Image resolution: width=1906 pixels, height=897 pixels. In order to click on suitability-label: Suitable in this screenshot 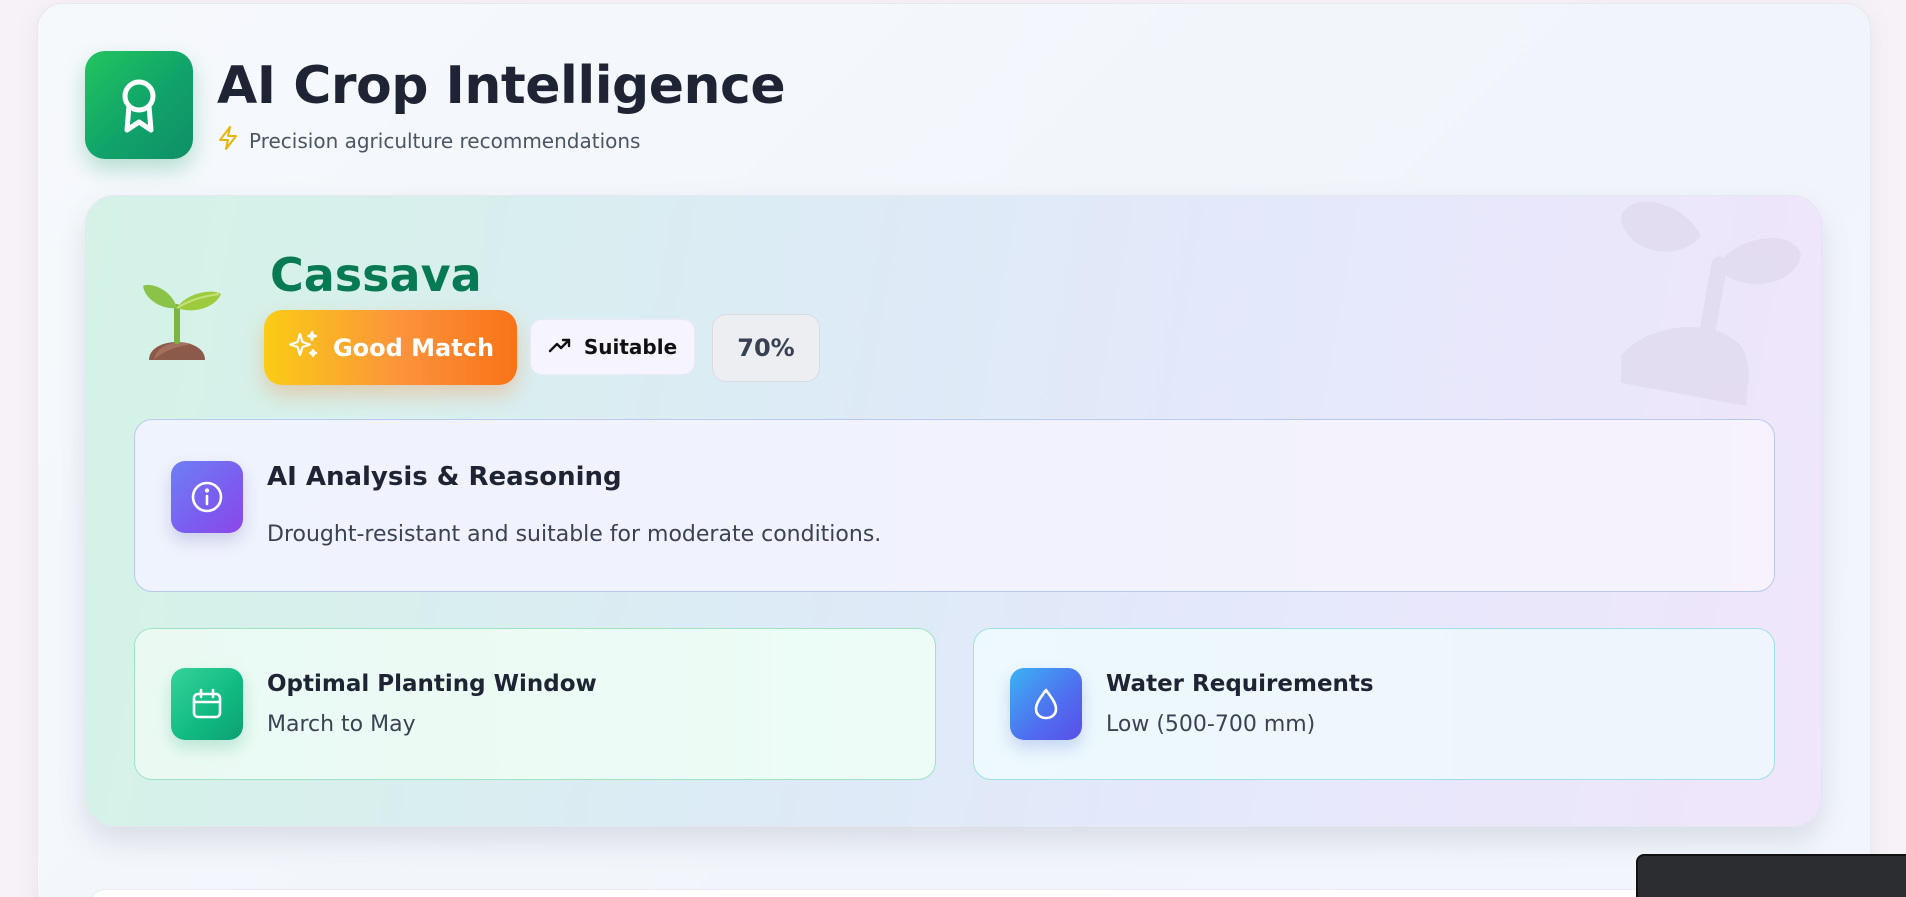, I will do `click(630, 347)`.